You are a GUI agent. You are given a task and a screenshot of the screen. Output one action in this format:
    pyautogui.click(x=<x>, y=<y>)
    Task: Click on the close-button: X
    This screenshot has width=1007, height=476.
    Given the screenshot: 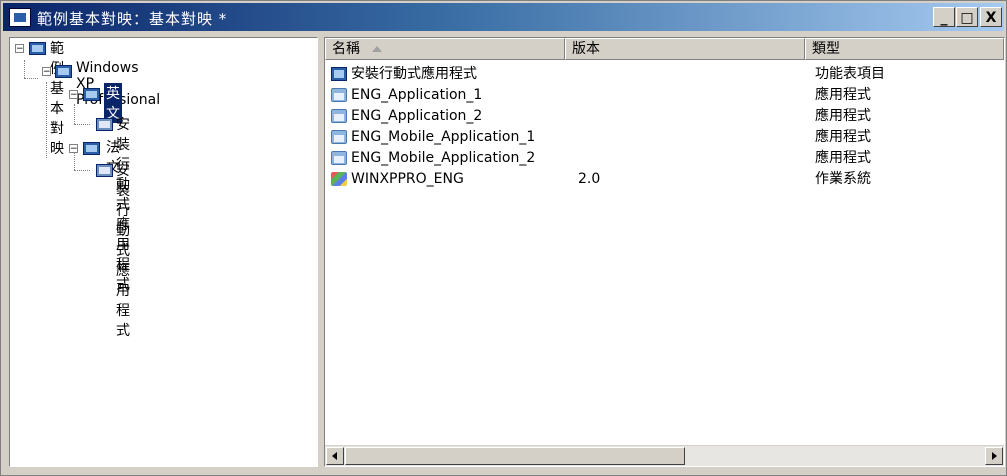 What is the action you would take?
    pyautogui.click(x=991, y=17)
    